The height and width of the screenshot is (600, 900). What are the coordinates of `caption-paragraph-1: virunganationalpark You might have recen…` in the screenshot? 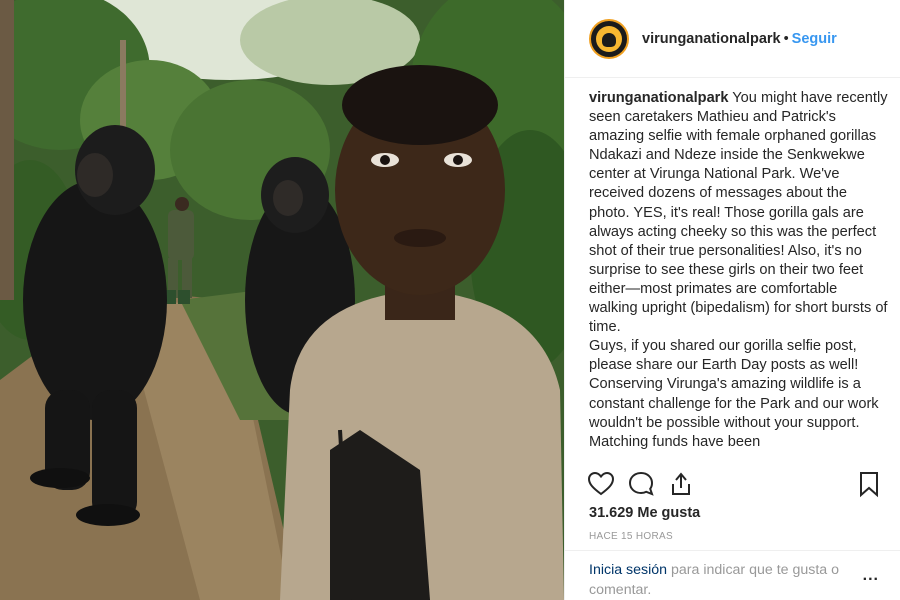 It's located at (739, 213).